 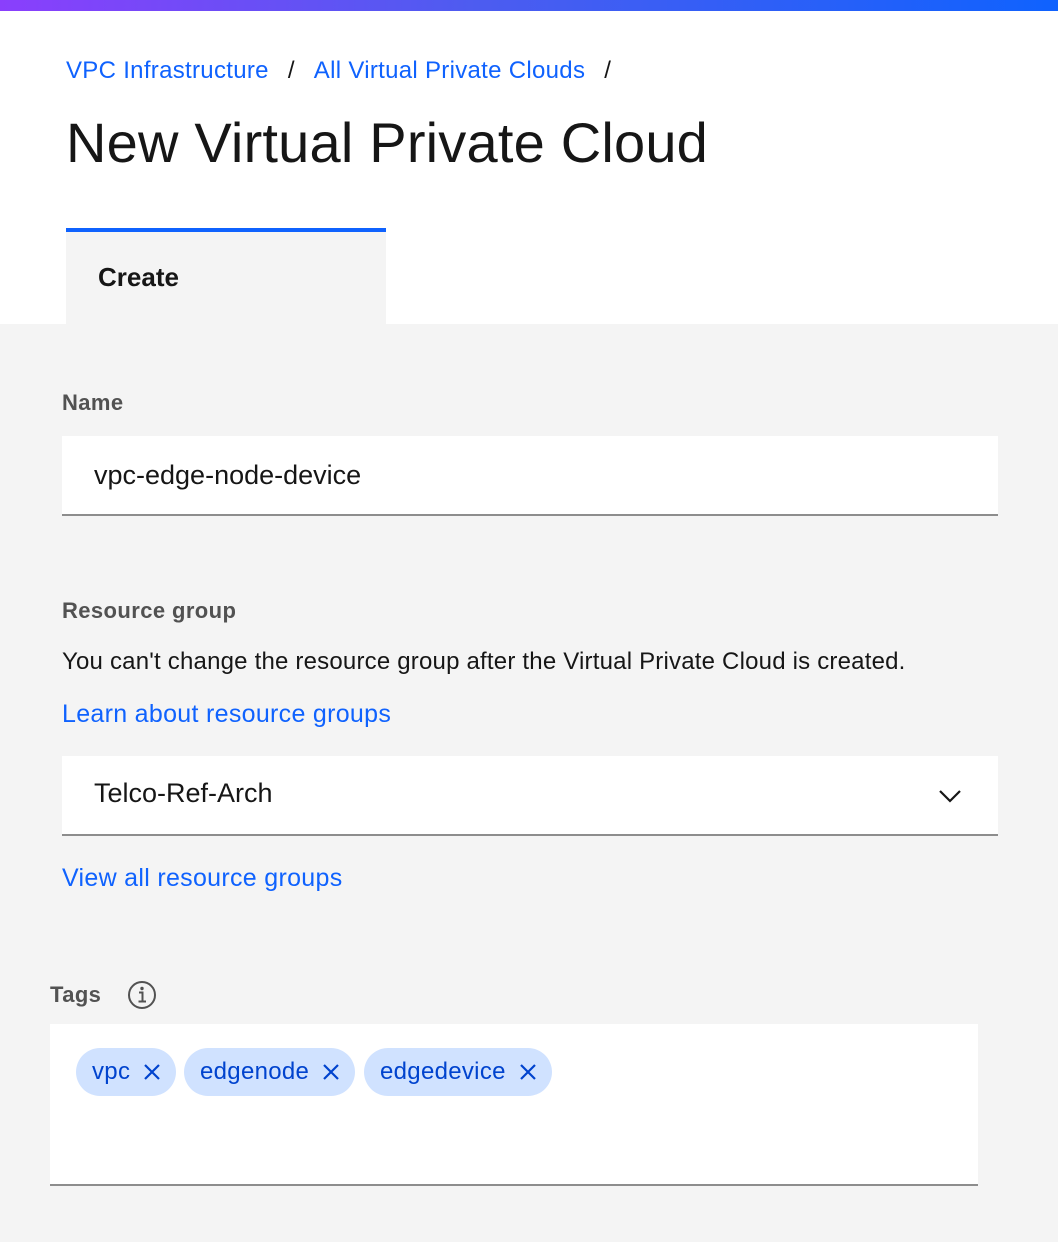 What do you see at coordinates (138, 277) in the screenshot?
I see `tab-create-label: Create` at bounding box center [138, 277].